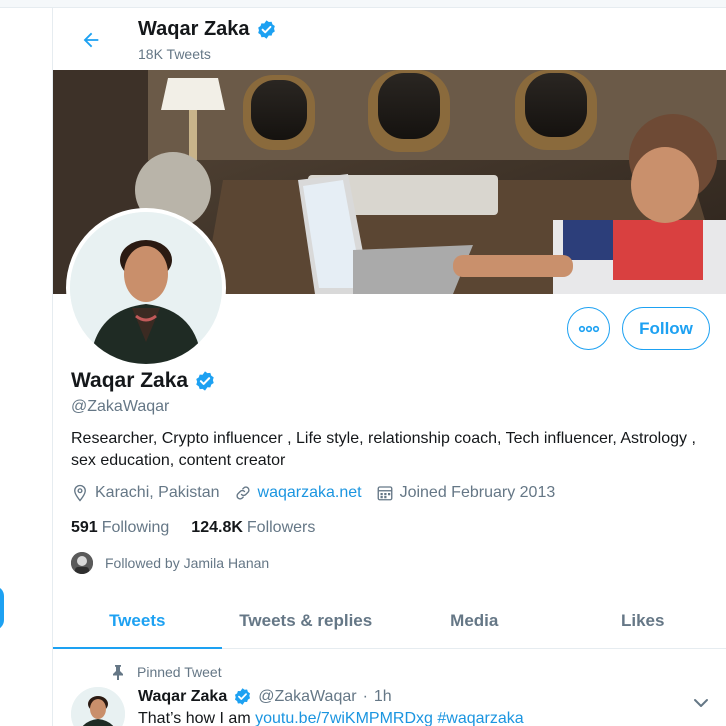  I want to click on profile-name: Waqar Zaka, so click(143, 381).